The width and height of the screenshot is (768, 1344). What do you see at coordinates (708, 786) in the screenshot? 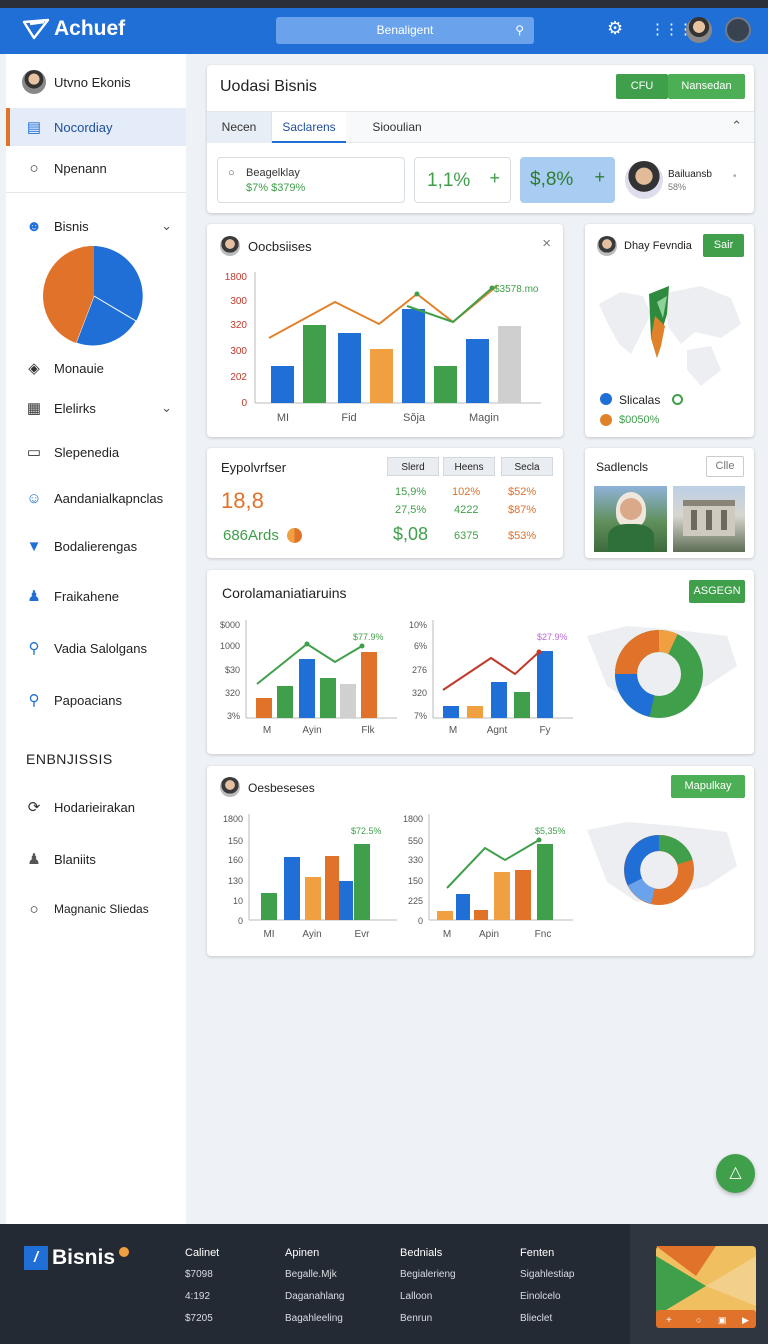
I see `mapulkay-button: Mapulkay` at bounding box center [708, 786].